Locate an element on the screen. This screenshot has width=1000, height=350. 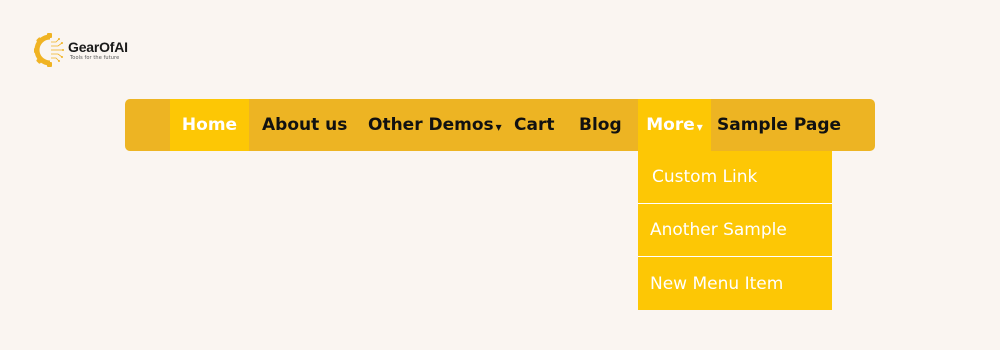
more-dropdown-menu: Custom Link Another Sample New Menu Item is located at coordinates (735, 230).